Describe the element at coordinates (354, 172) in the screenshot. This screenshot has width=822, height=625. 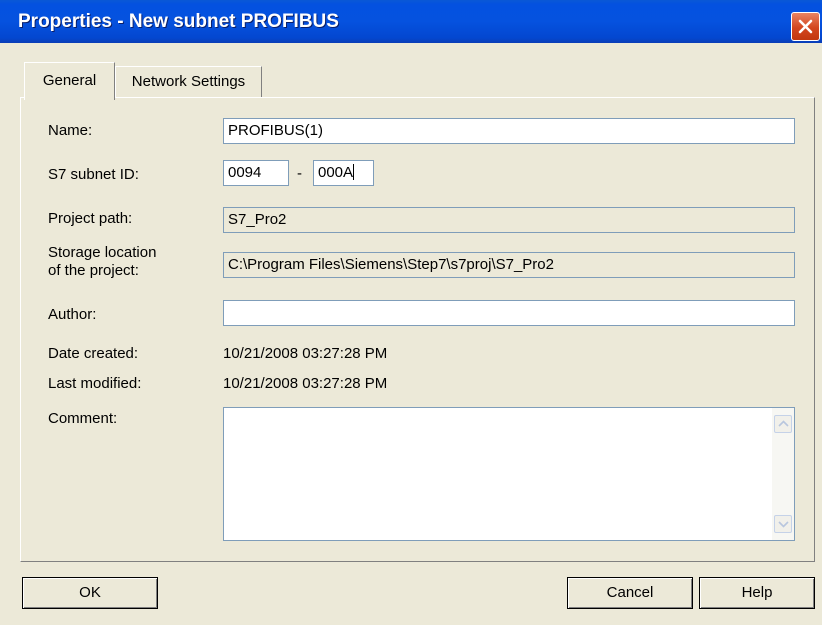
I see `text-caret` at that location.